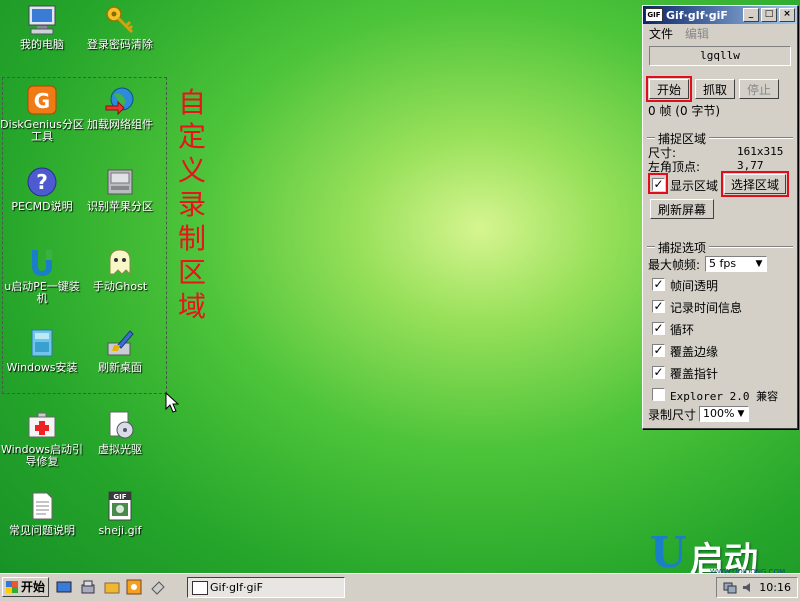 This screenshot has width=800, height=601. I want to click on window-title: Gif·gIf·giF, so click(697, 15).